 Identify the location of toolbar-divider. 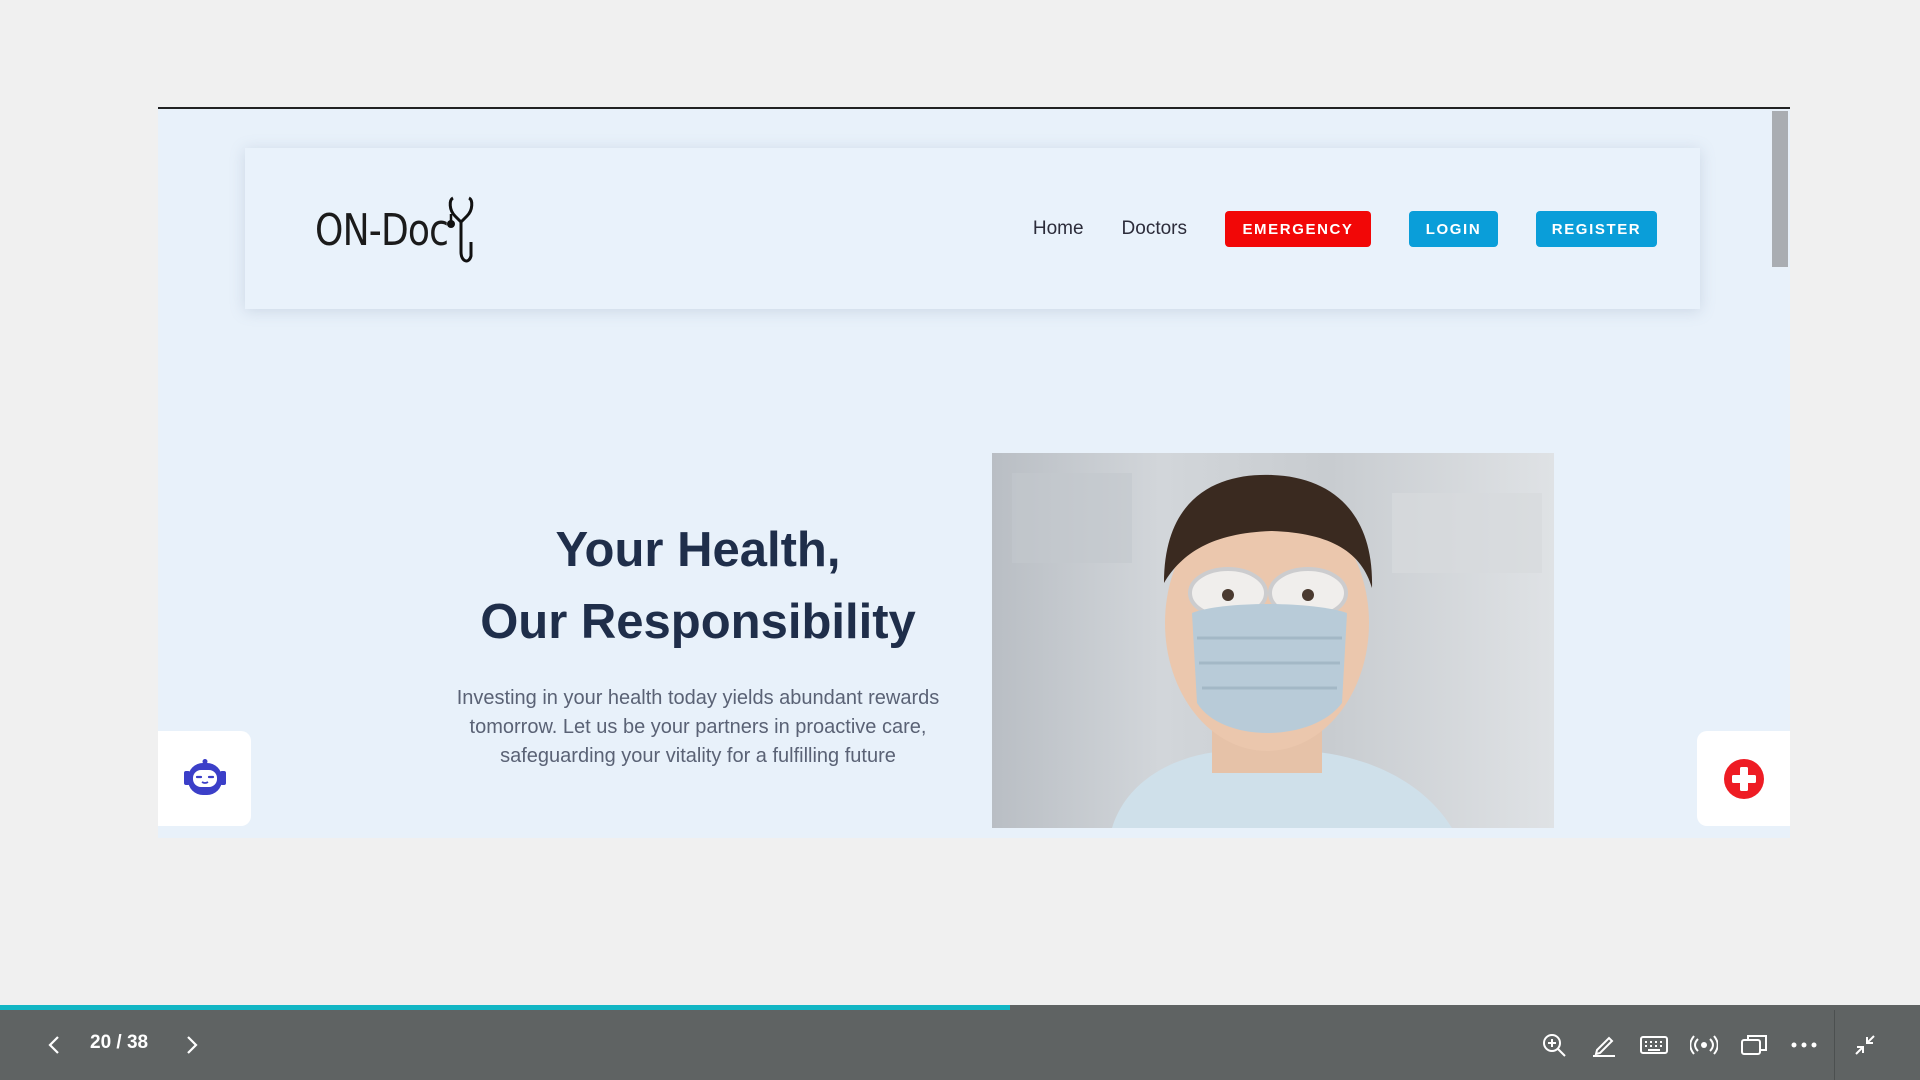
(1834, 1045).